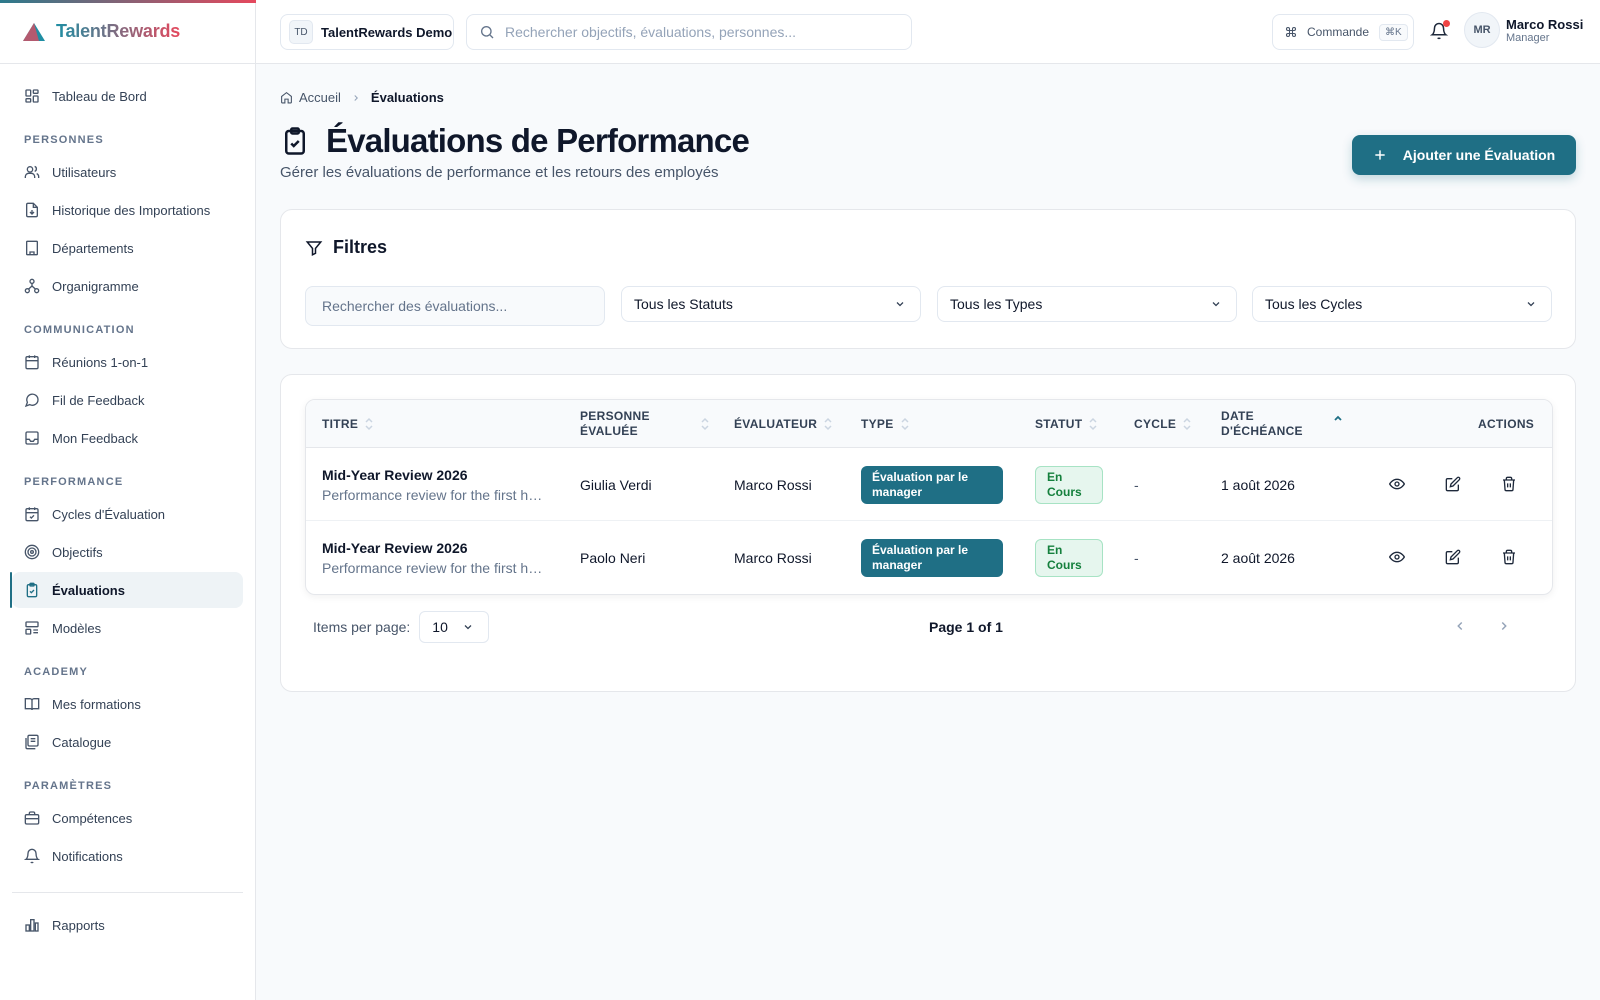 The image size is (1600, 1000). I want to click on user-menu: MR Marco Rossi Manager, so click(1523, 30).